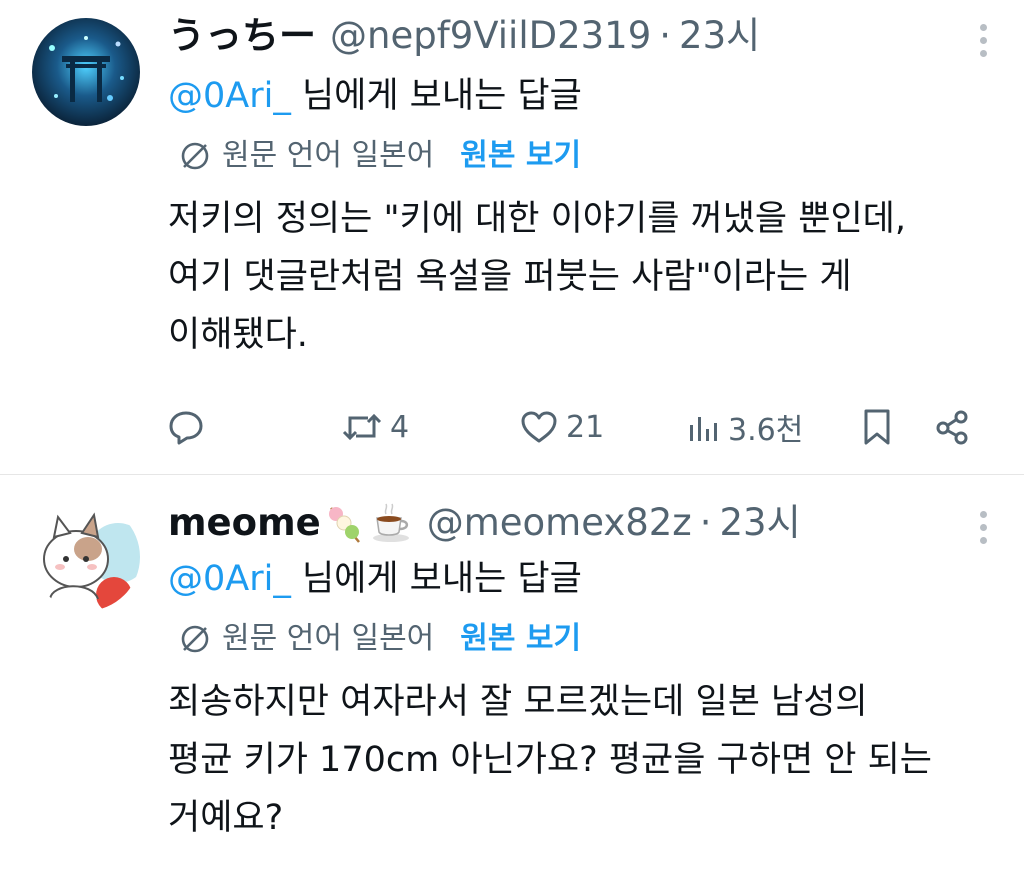 The image size is (1024, 870). I want to click on user-handle: @nepf9ViilD2319, so click(490, 36).